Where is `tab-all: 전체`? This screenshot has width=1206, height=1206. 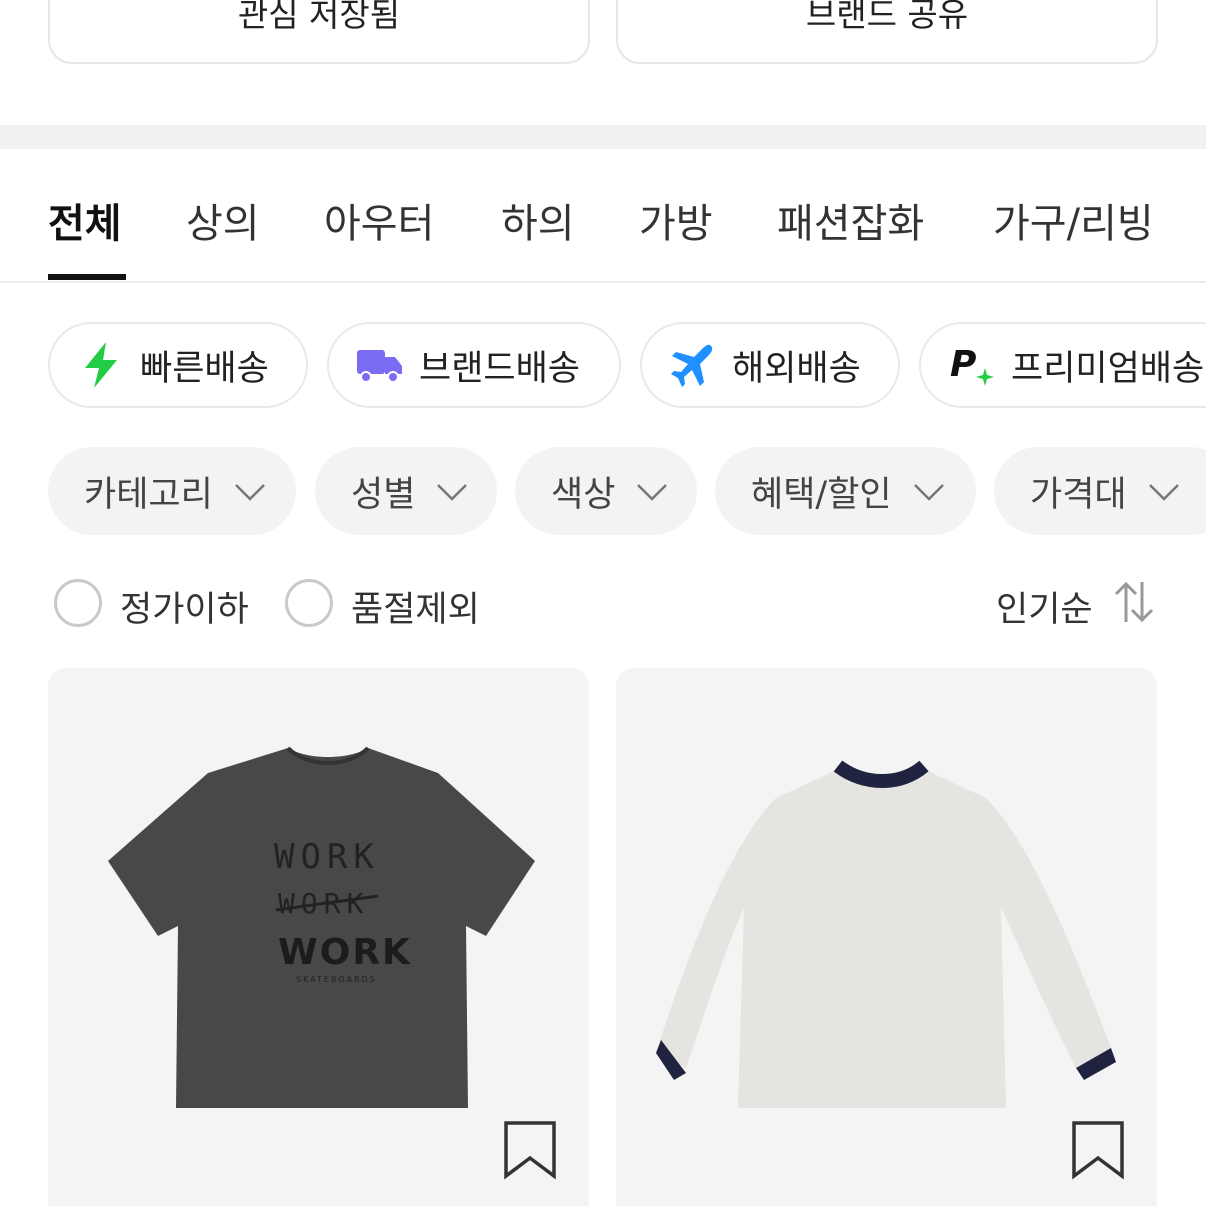 tab-all: 전체 is located at coordinates (85, 220).